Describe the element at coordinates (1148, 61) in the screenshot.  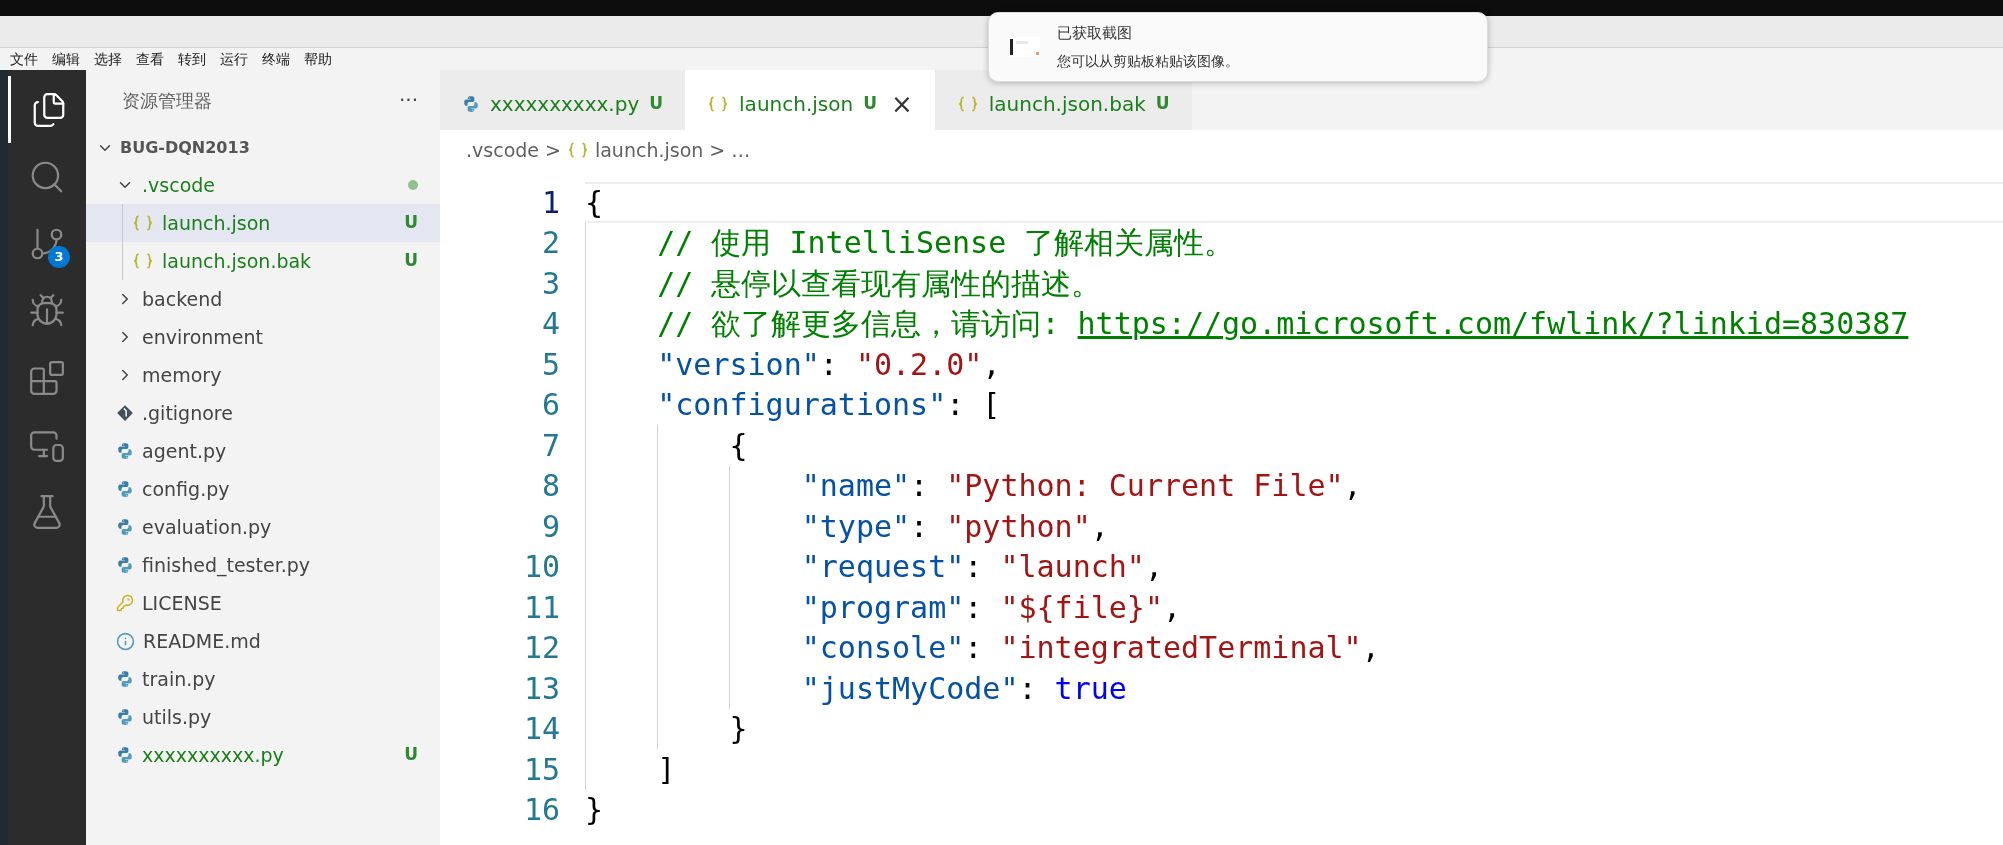
I see `notification-body: 您可以从剪贴板粘贴该图像。` at that location.